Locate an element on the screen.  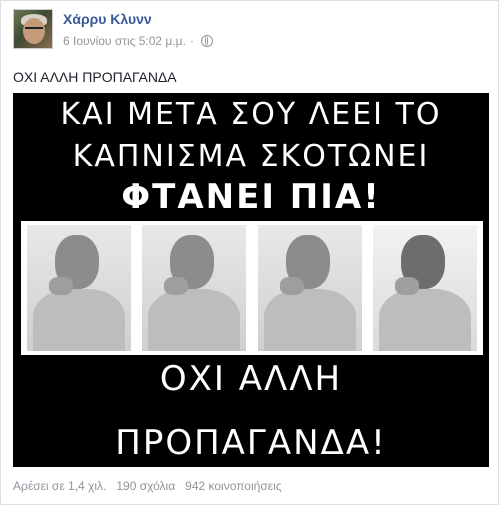
comments-count: 190 σχόλια is located at coordinates (145, 486).